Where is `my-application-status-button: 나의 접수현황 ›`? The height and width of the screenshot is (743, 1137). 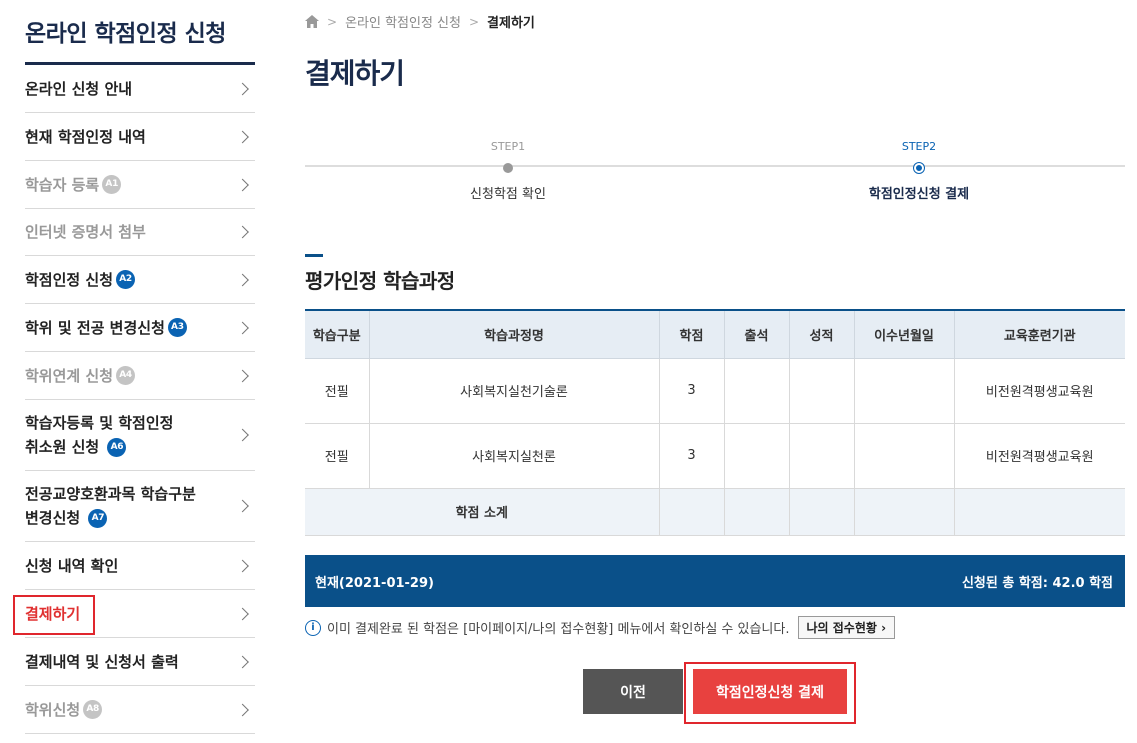 my-application-status-button: 나의 접수현황 › is located at coordinates (846, 627).